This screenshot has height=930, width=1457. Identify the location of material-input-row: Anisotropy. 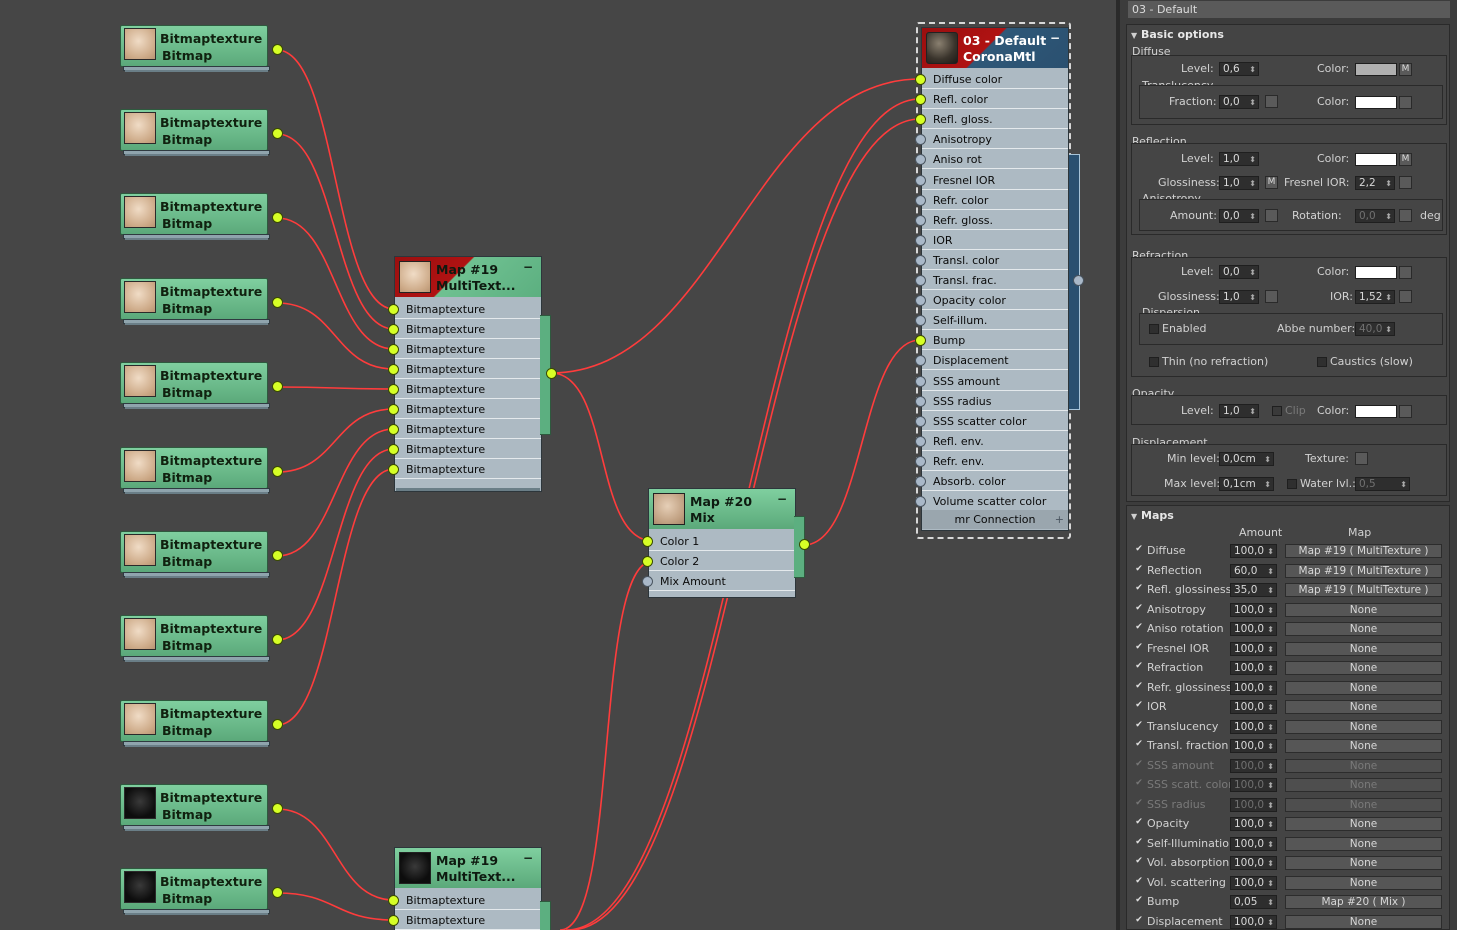
(991, 140).